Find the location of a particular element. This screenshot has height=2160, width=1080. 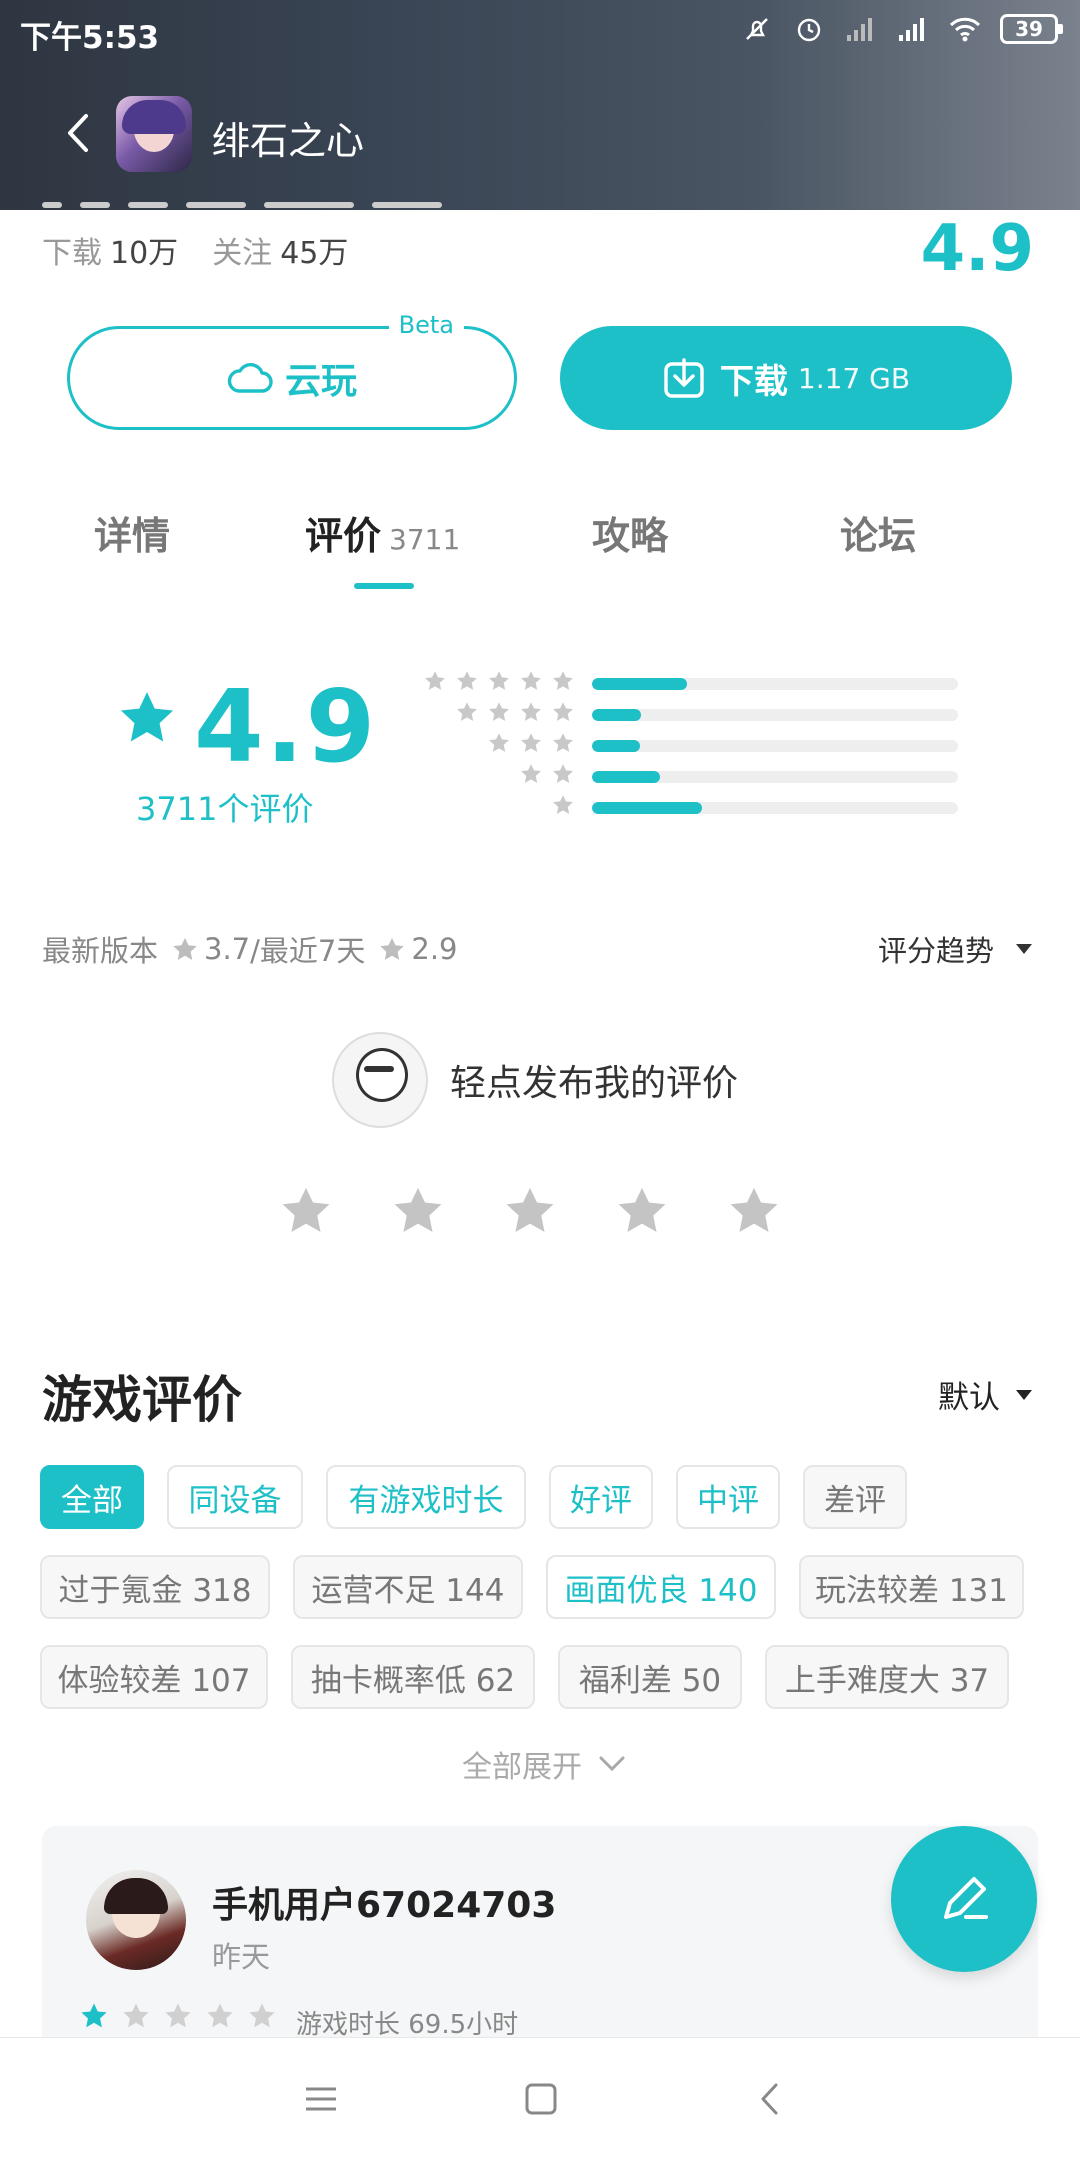

tag-chip: 上手难度大 37 is located at coordinates (887, 1677).